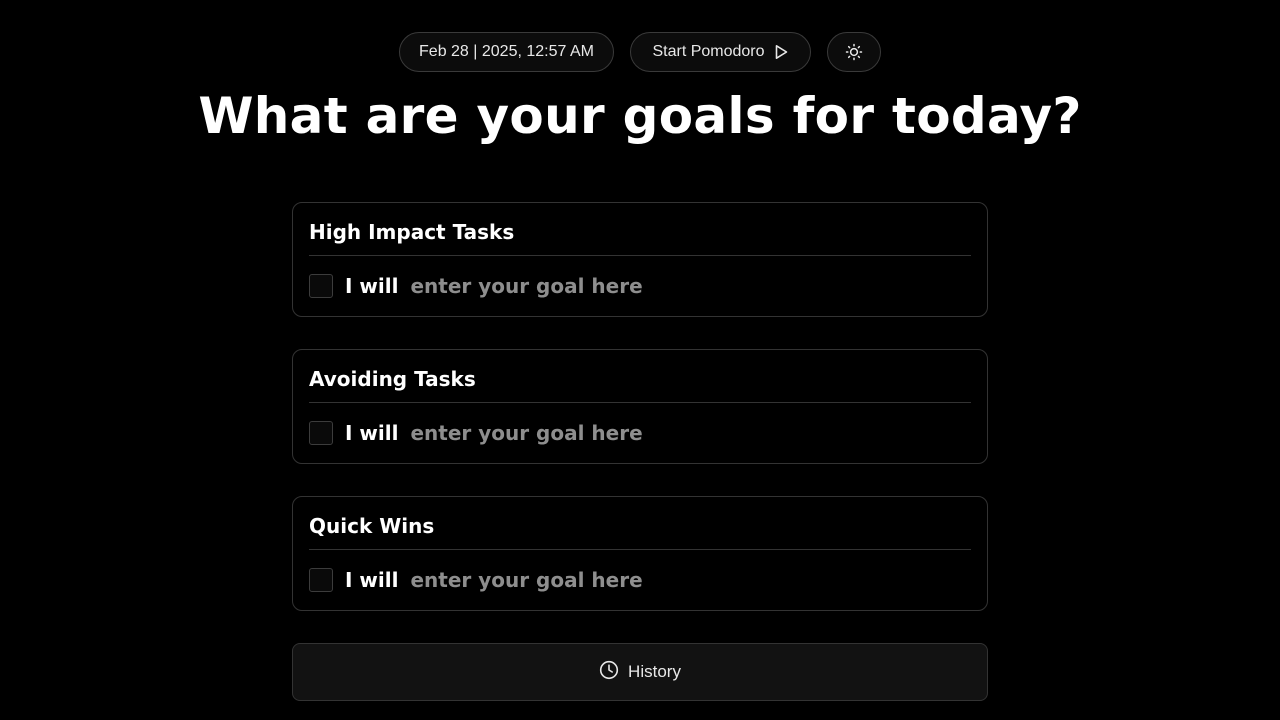  I want to click on section-title: High Impact Tasks, so click(412, 232).